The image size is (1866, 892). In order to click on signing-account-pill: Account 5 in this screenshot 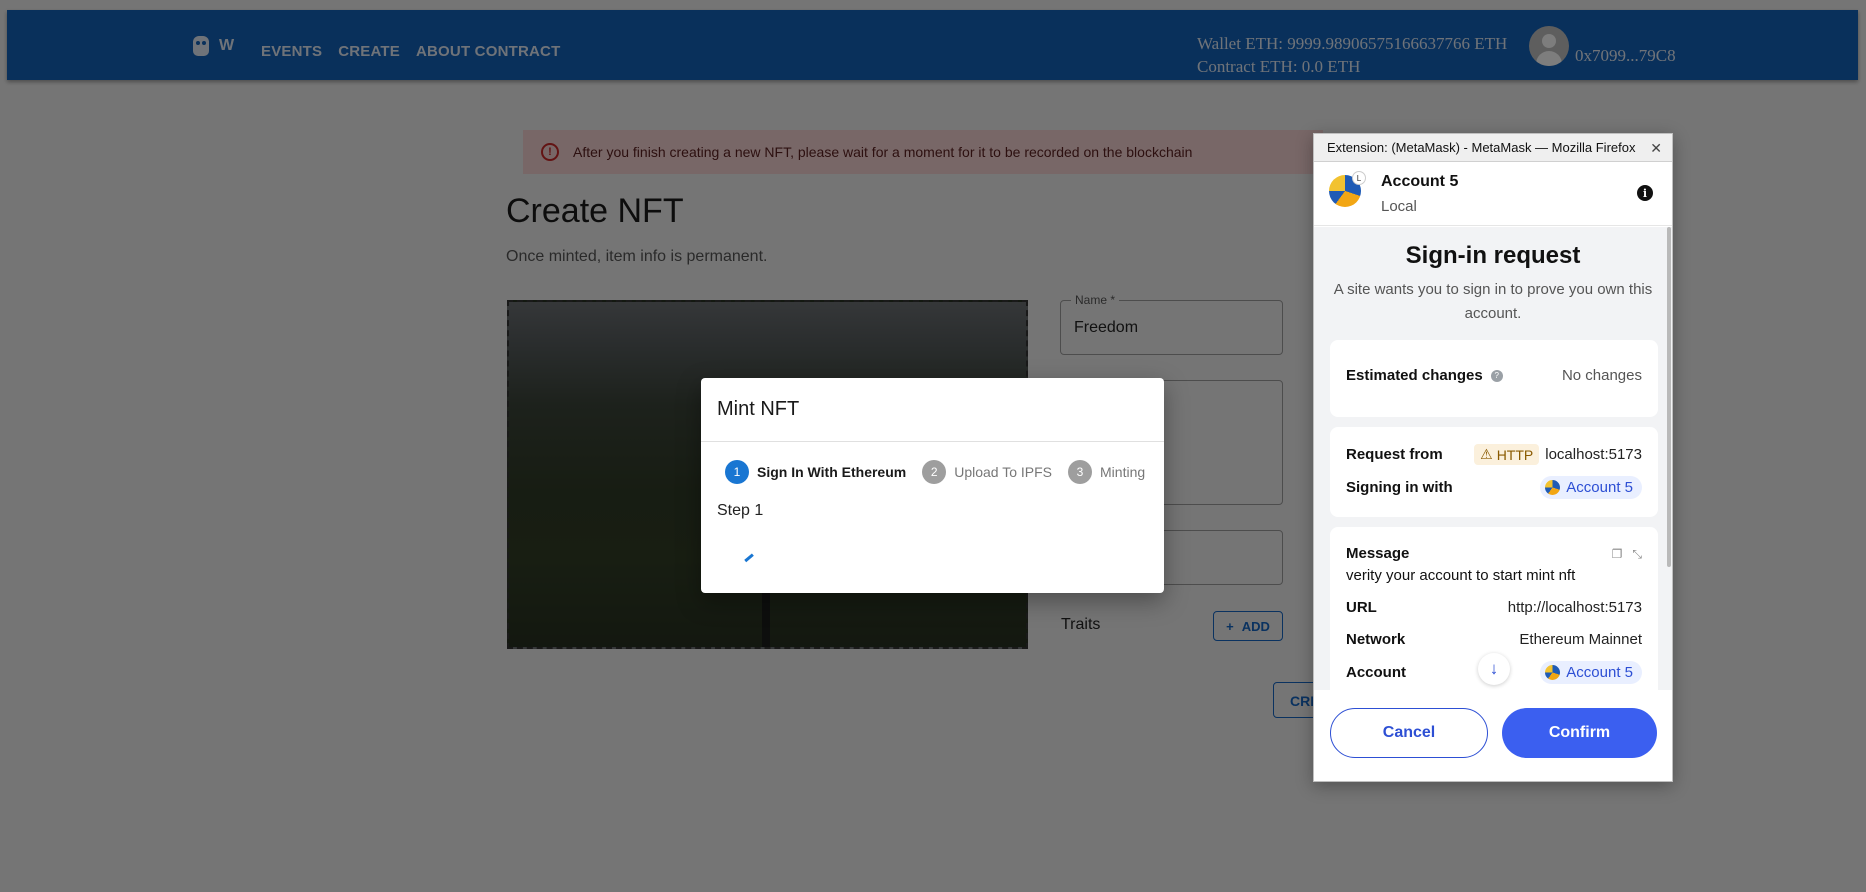, I will do `click(1591, 487)`.